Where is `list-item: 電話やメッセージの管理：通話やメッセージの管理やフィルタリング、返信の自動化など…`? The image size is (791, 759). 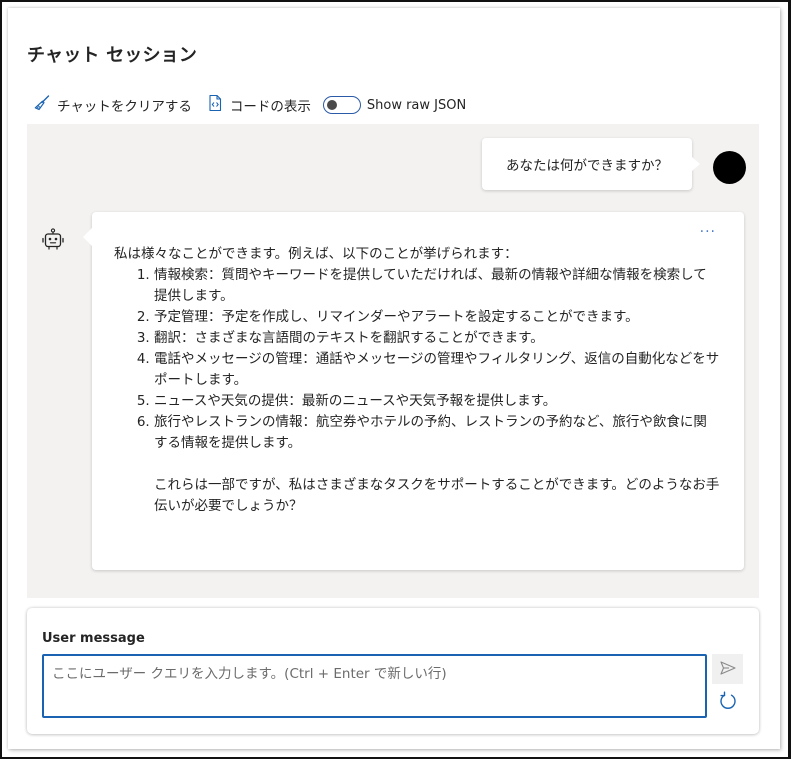 list-item: 電話やメッセージの管理：通話やメッセージの管理やフィルタリング、返信の自動化など… is located at coordinates (437, 370).